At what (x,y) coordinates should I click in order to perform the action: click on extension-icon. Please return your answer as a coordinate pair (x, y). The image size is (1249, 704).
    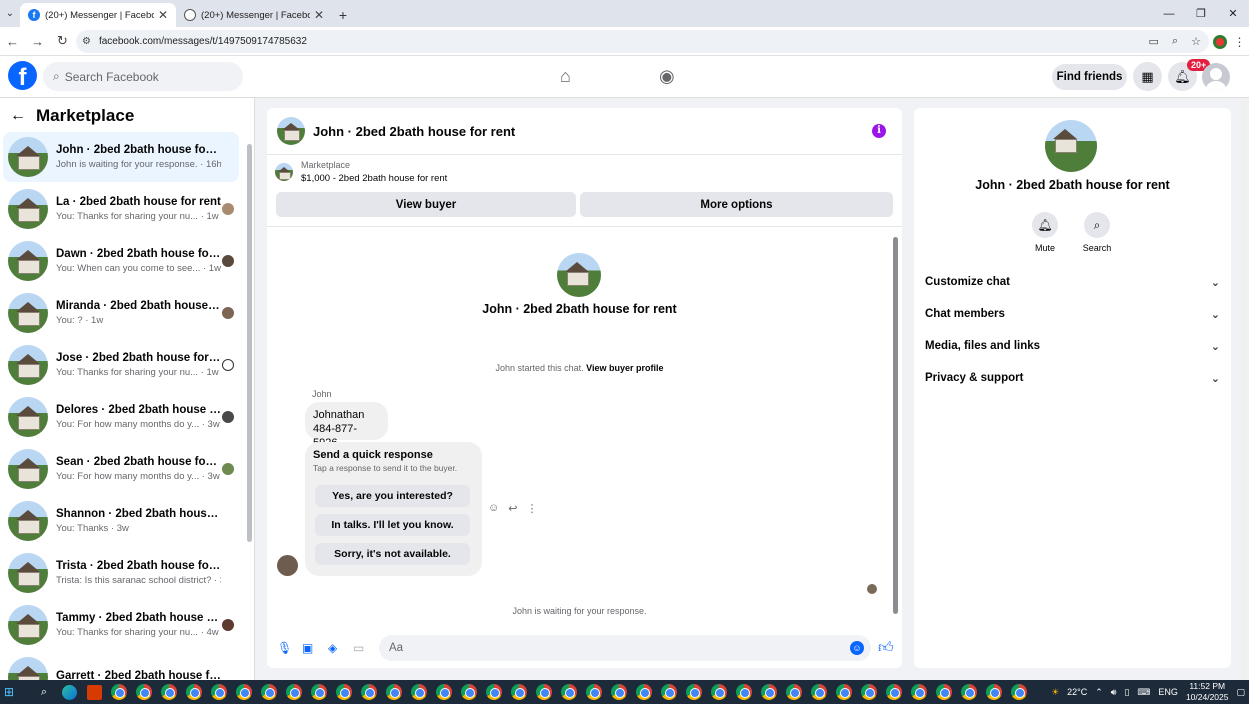
    Looking at the image, I should click on (1219, 41).